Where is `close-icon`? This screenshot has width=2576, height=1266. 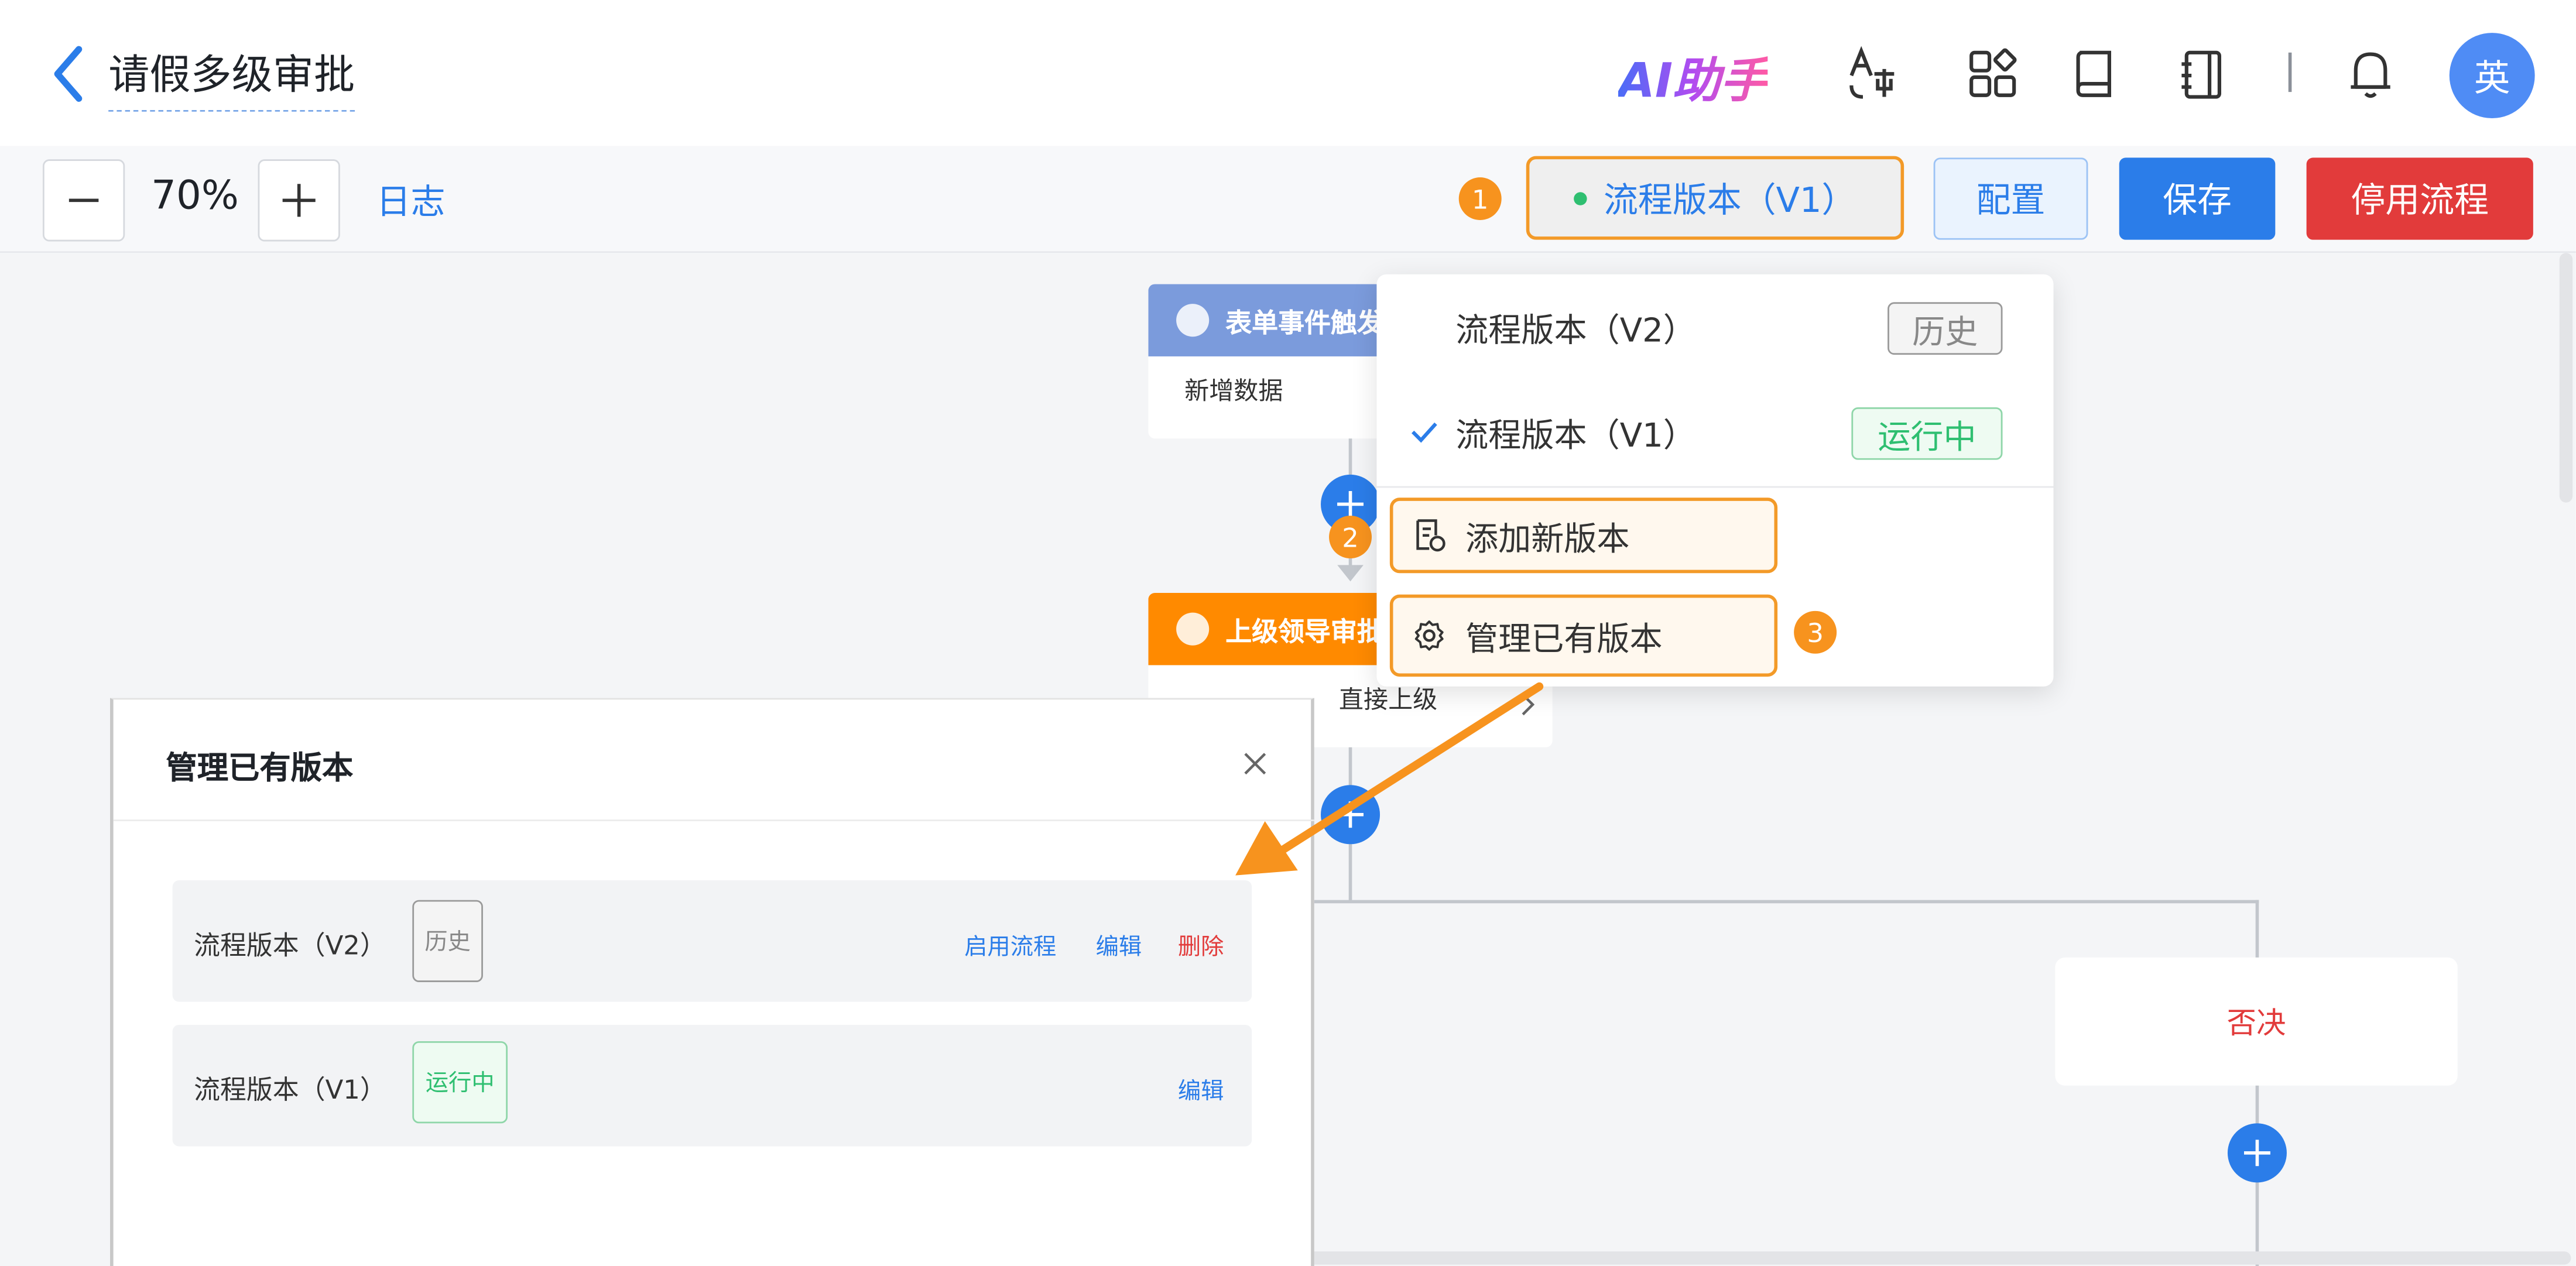 close-icon is located at coordinates (1255, 764).